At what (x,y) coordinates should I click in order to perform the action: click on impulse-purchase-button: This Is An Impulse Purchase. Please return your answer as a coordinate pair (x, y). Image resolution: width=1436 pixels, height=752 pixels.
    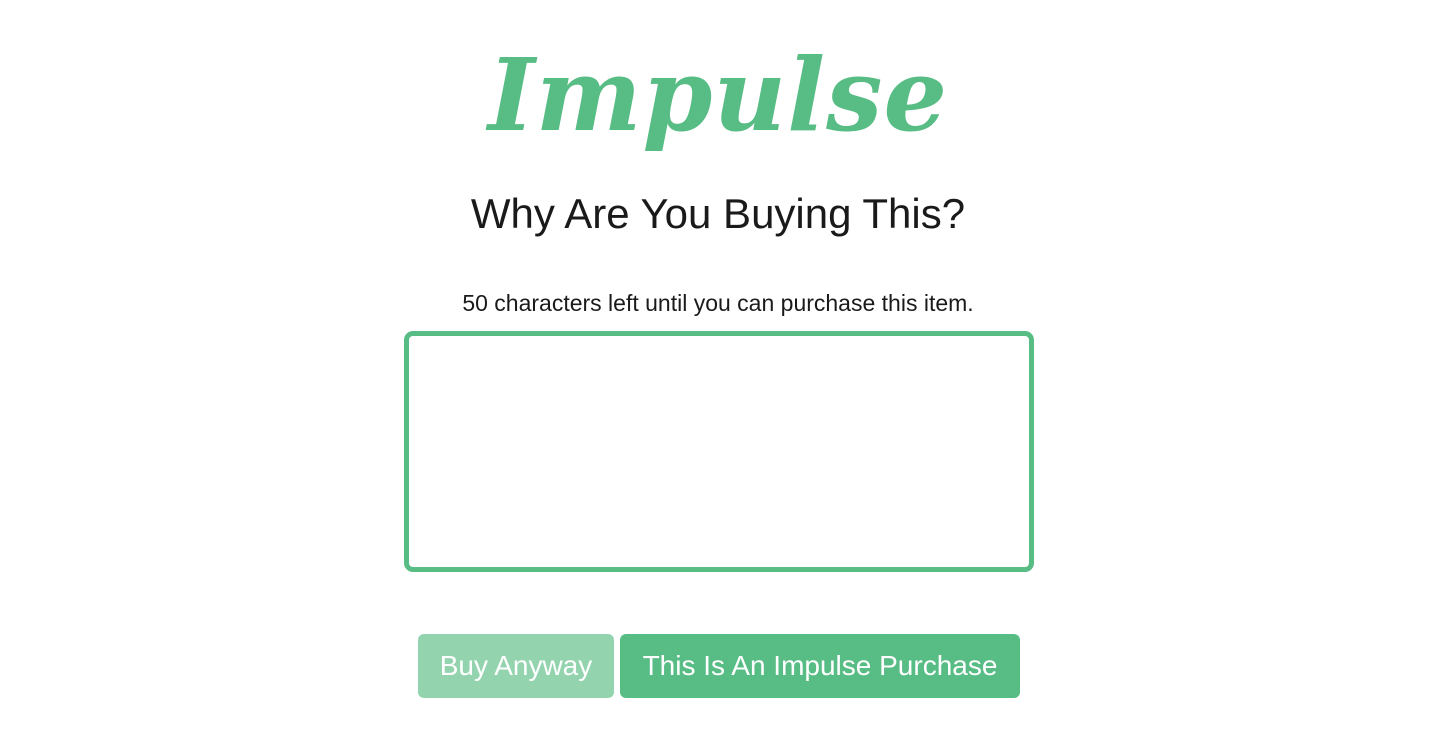
    Looking at the image, I should click on (820, 666).